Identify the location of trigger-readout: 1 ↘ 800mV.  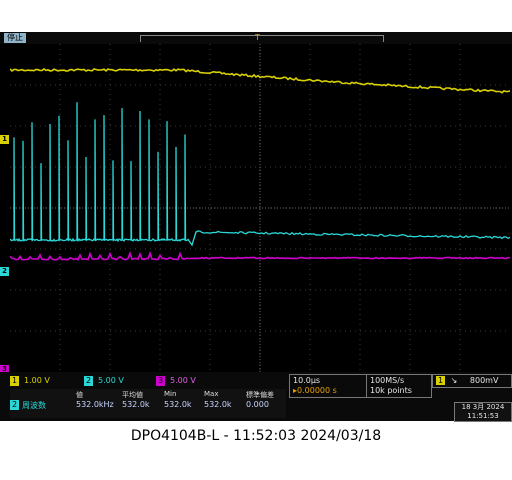
(472, 381).